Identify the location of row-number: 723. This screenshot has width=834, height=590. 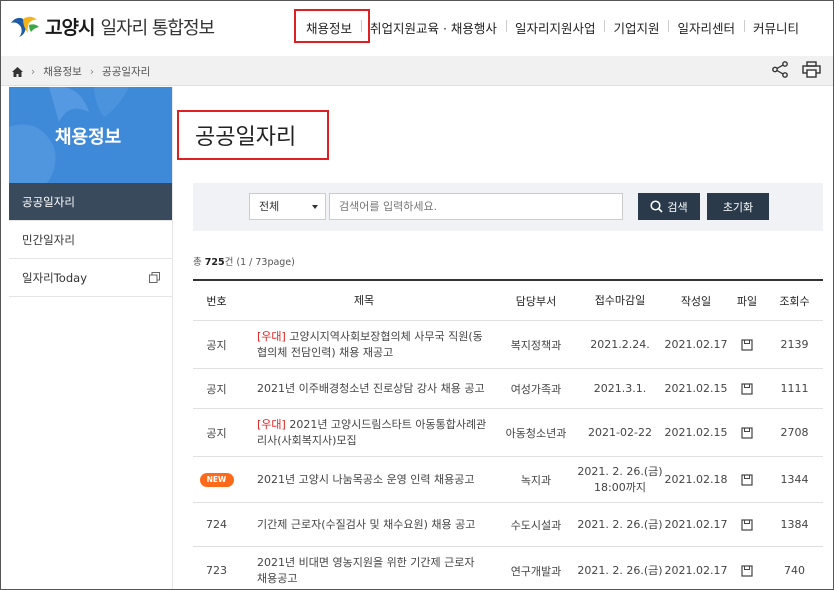
(216, 570).